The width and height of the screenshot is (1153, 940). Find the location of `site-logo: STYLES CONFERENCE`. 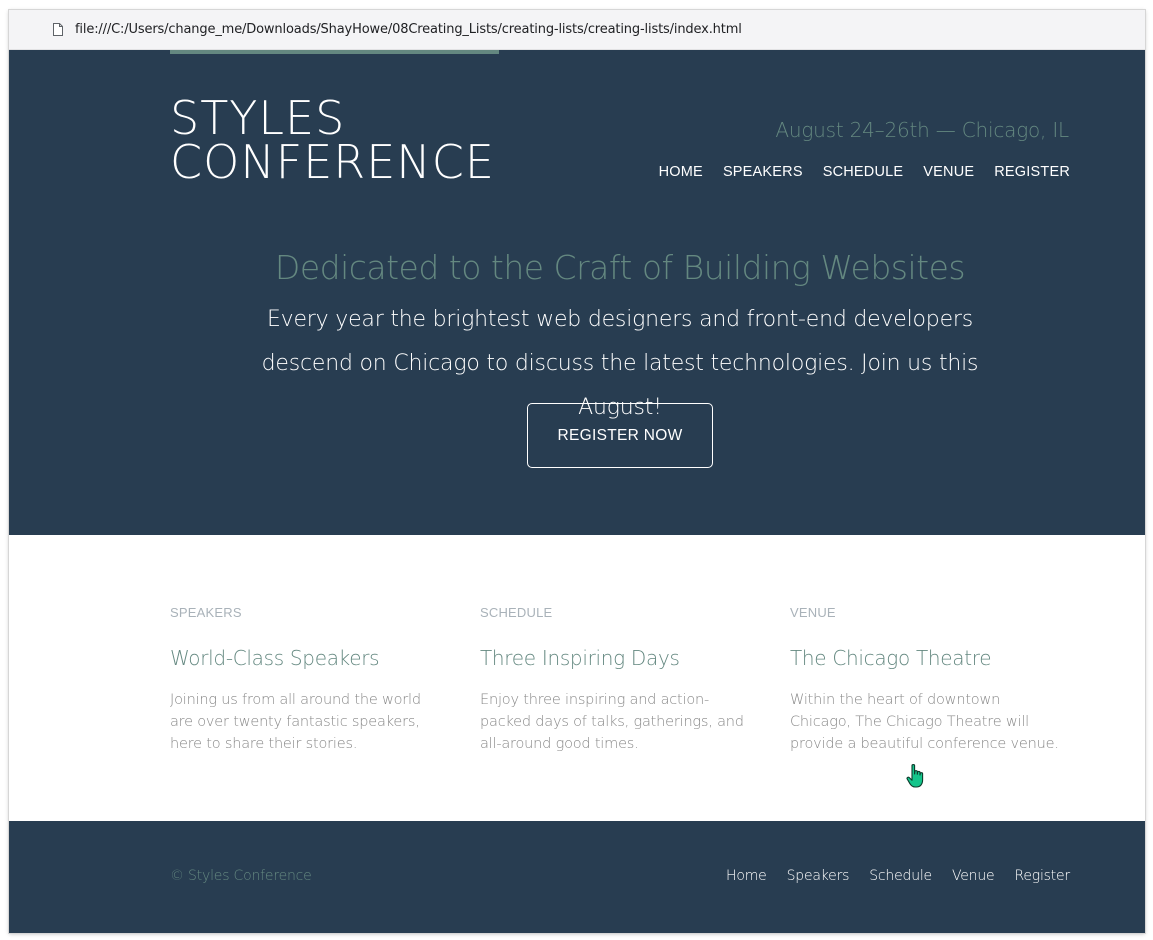

site-logo: STYLES CONFERENCE is located at coordinates (332, 140).